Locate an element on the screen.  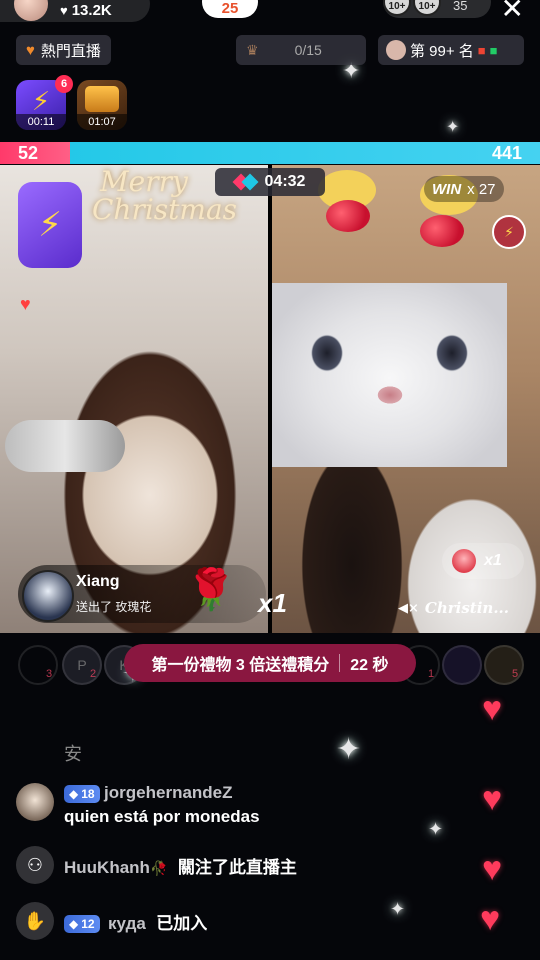
promo-text: 第一份禮物 3 倍送禮積分 is located at coordinates (240, 665).